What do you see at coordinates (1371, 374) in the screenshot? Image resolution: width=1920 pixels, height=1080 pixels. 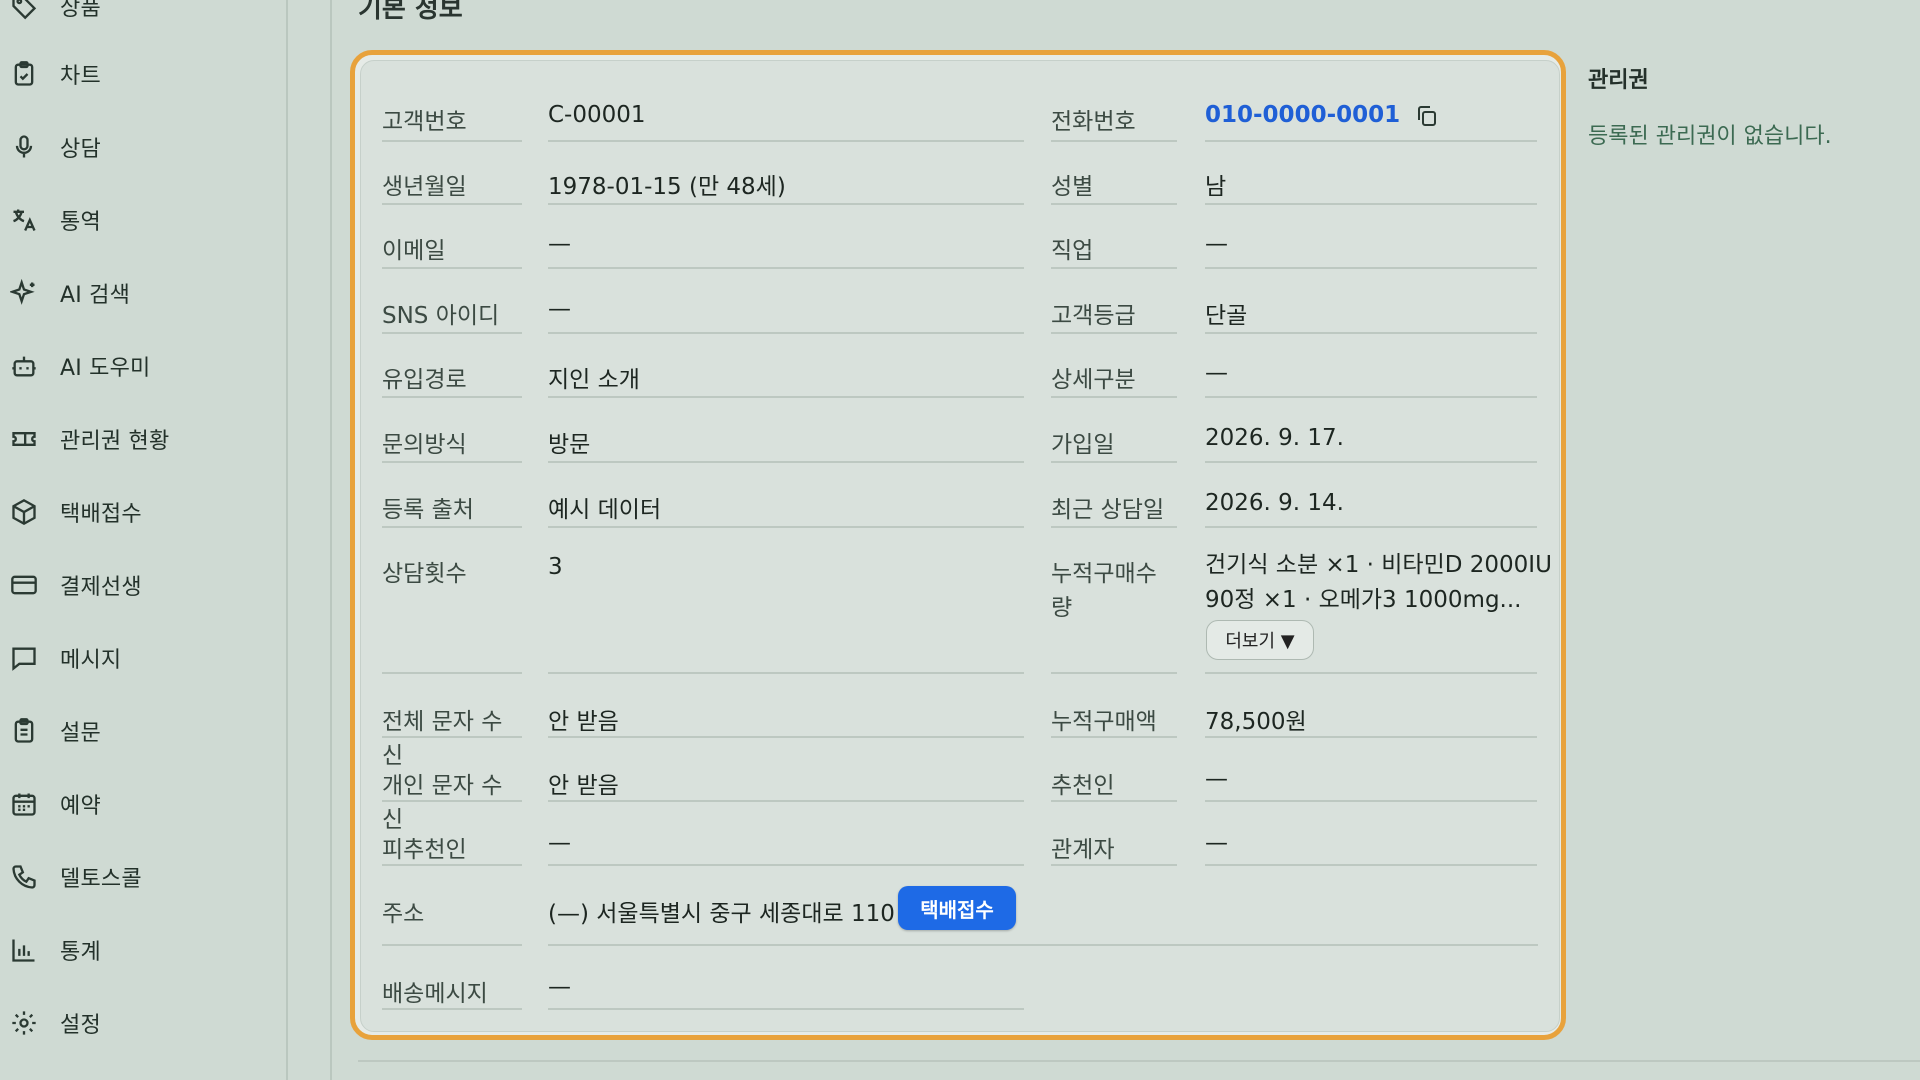 I see `value-detail: —` at bounding box center [1371, 374].